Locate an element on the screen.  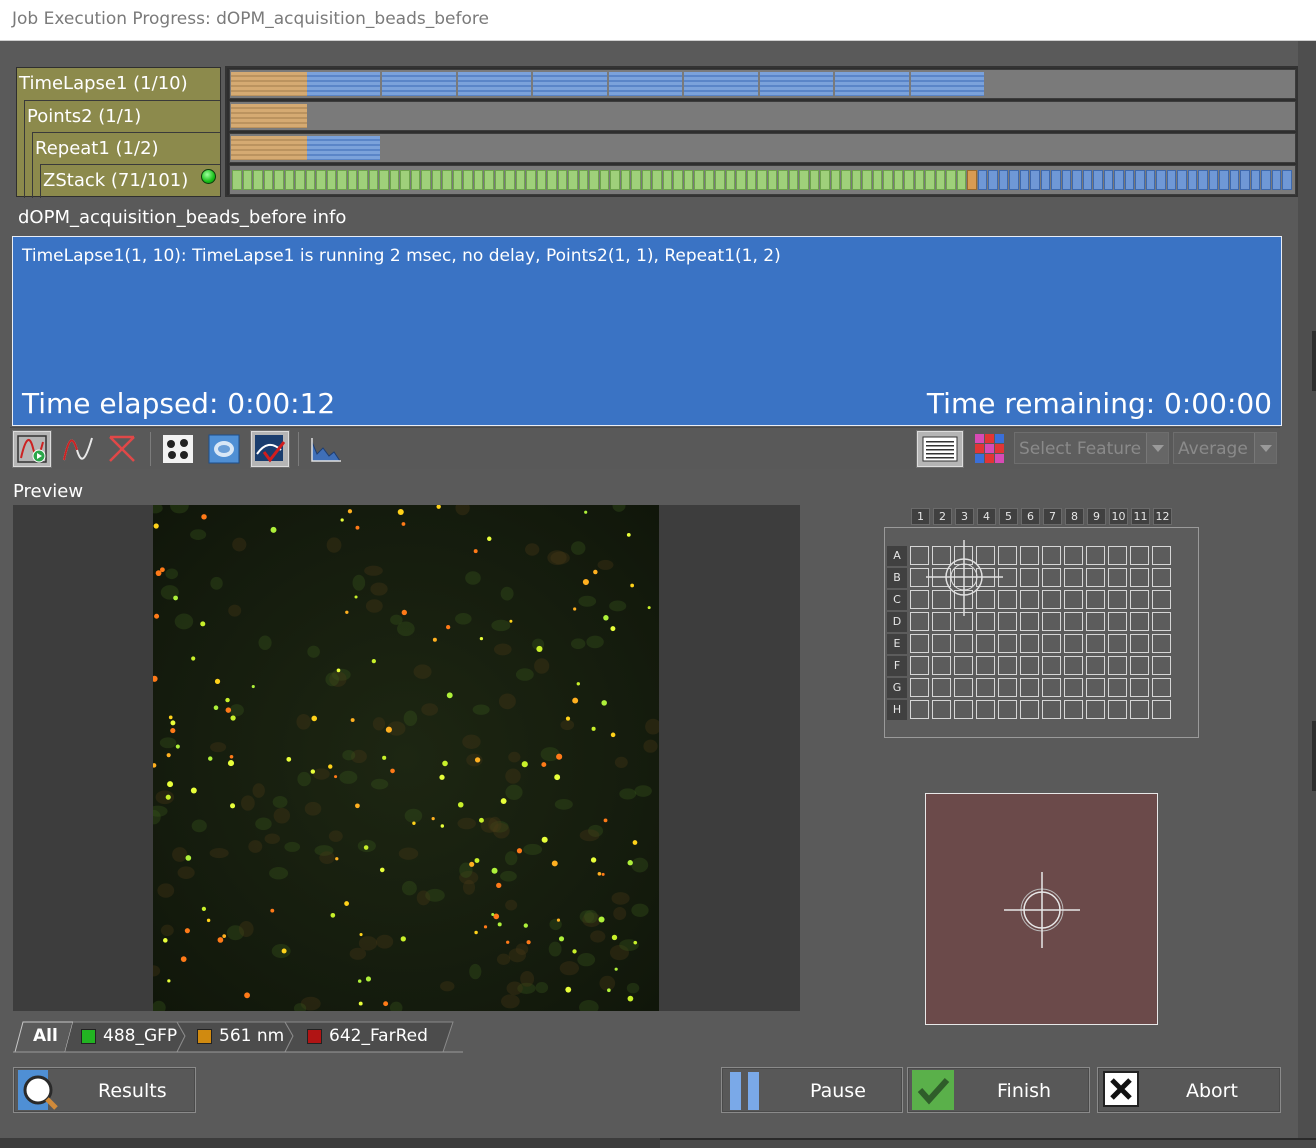
tree-item-zstack: ZStack (71/101) is located at coordinates (130, 180).